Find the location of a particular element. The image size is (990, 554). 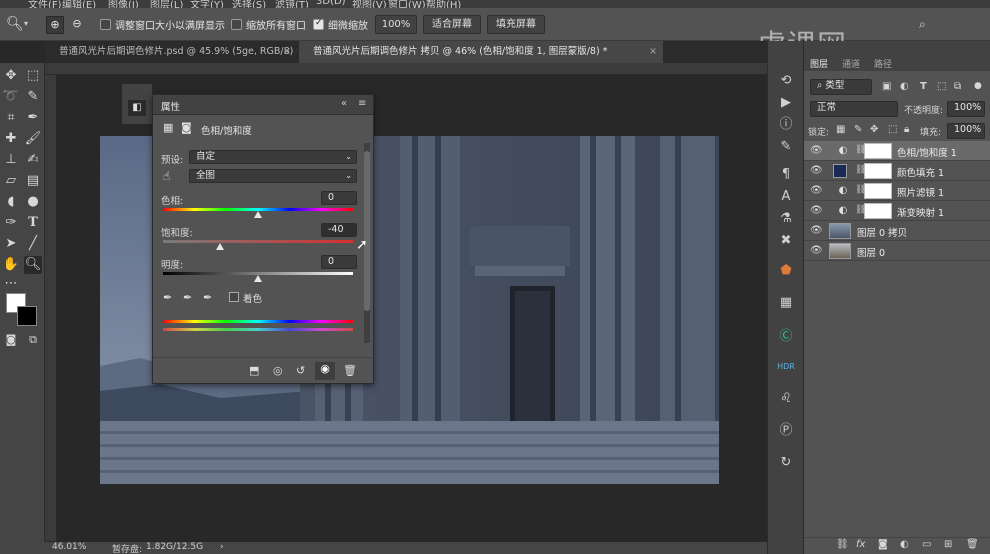

tab-paths: 路径 is located at coordinates (883, 63).